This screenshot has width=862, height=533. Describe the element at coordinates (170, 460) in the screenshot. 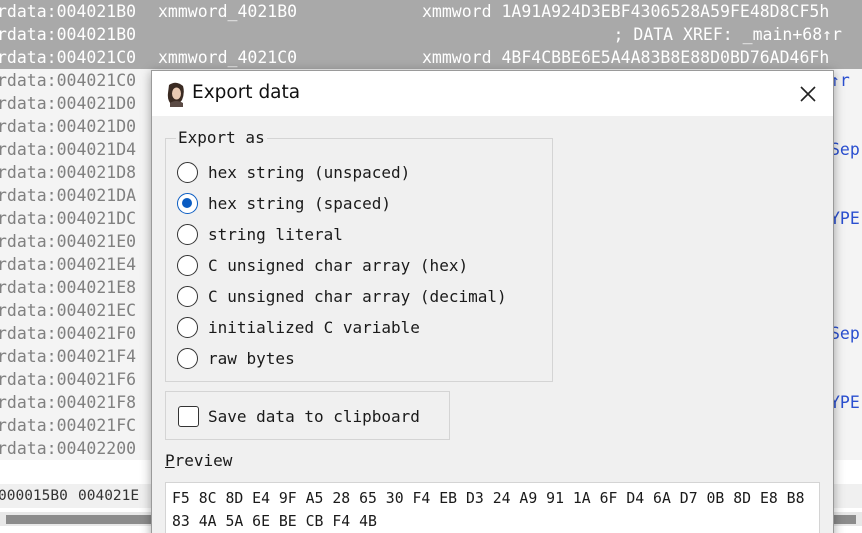

I see `preview-label-accesskey: P` at that location.